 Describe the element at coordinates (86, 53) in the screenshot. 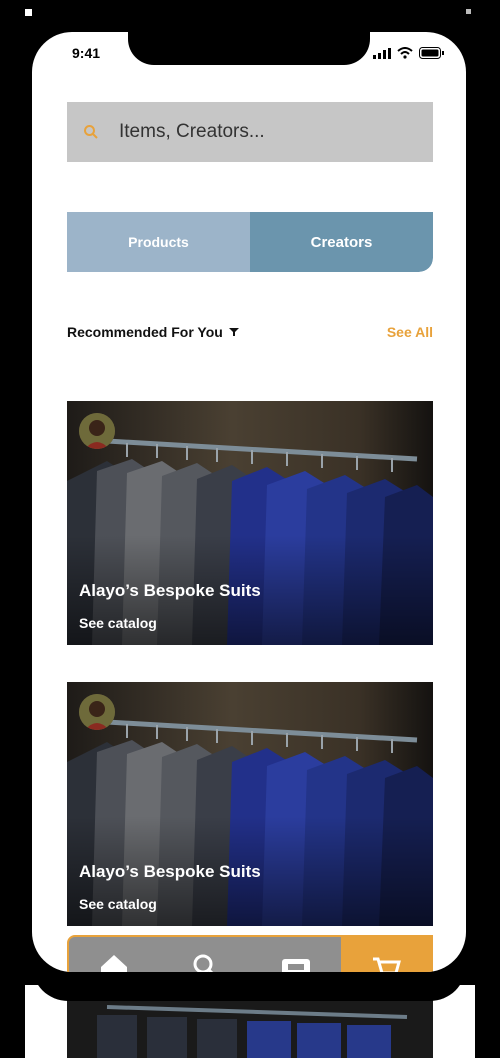

I see `status-time: 9:41` at that location.